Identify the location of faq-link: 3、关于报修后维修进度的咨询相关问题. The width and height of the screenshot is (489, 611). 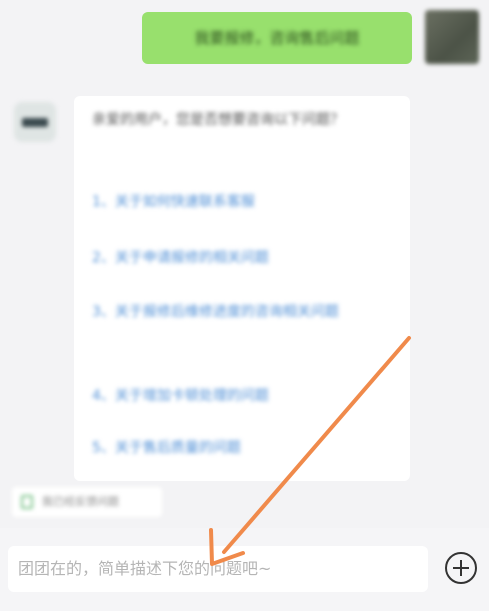
(232, 312).